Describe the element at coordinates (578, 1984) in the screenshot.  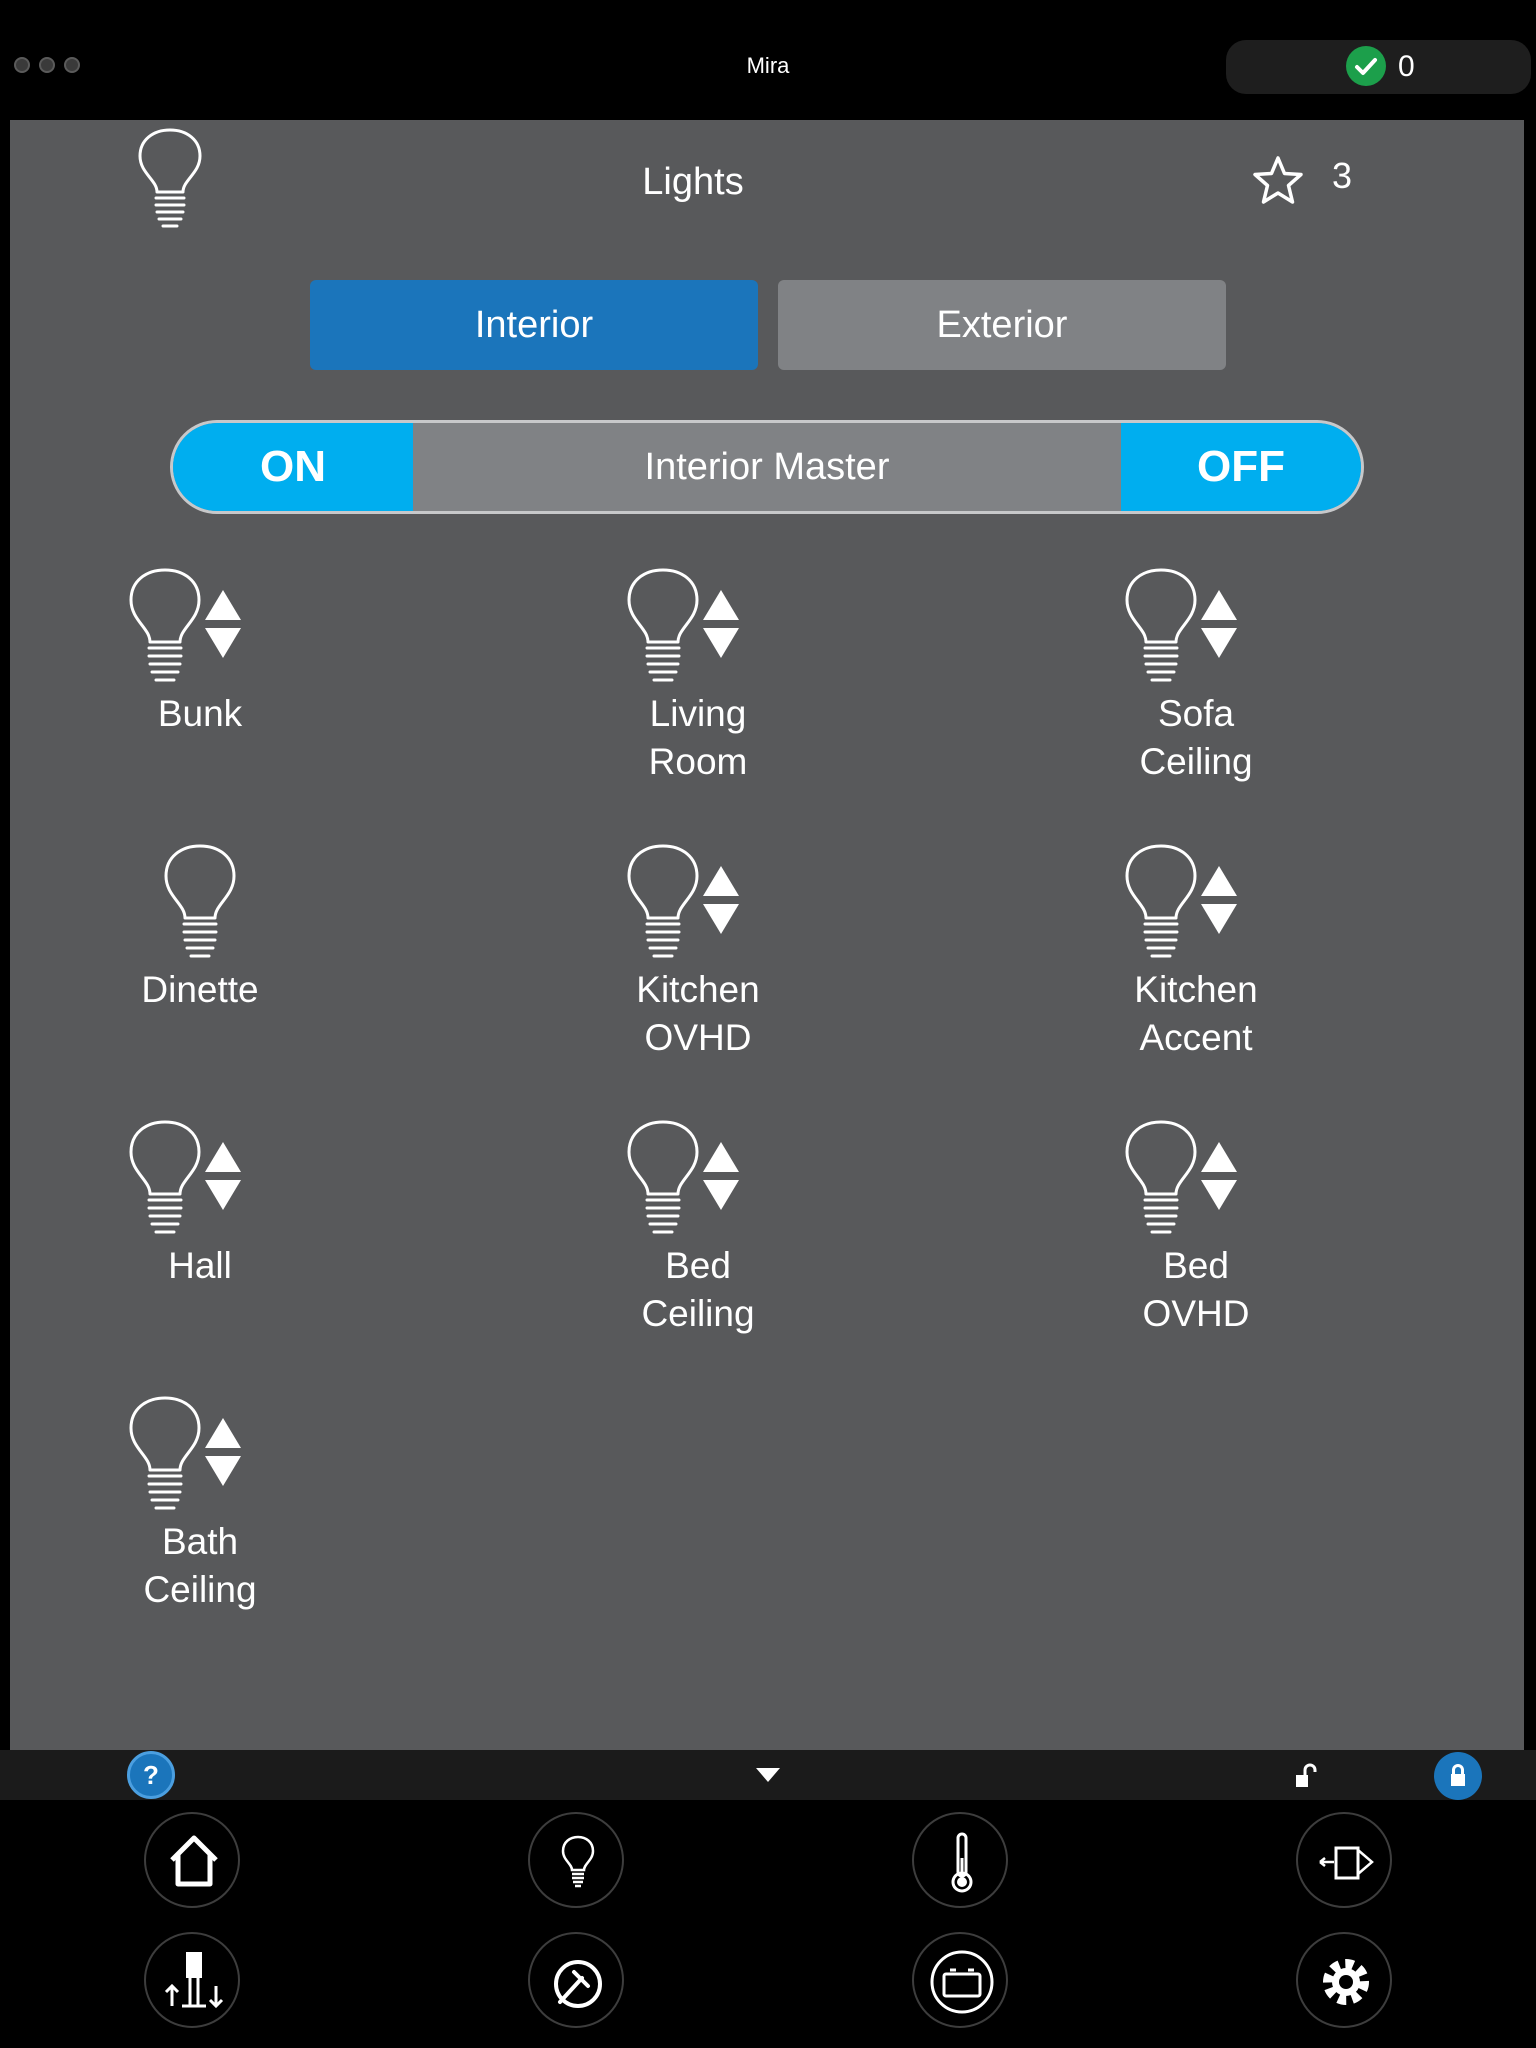
I see `generator-icon` at that location.